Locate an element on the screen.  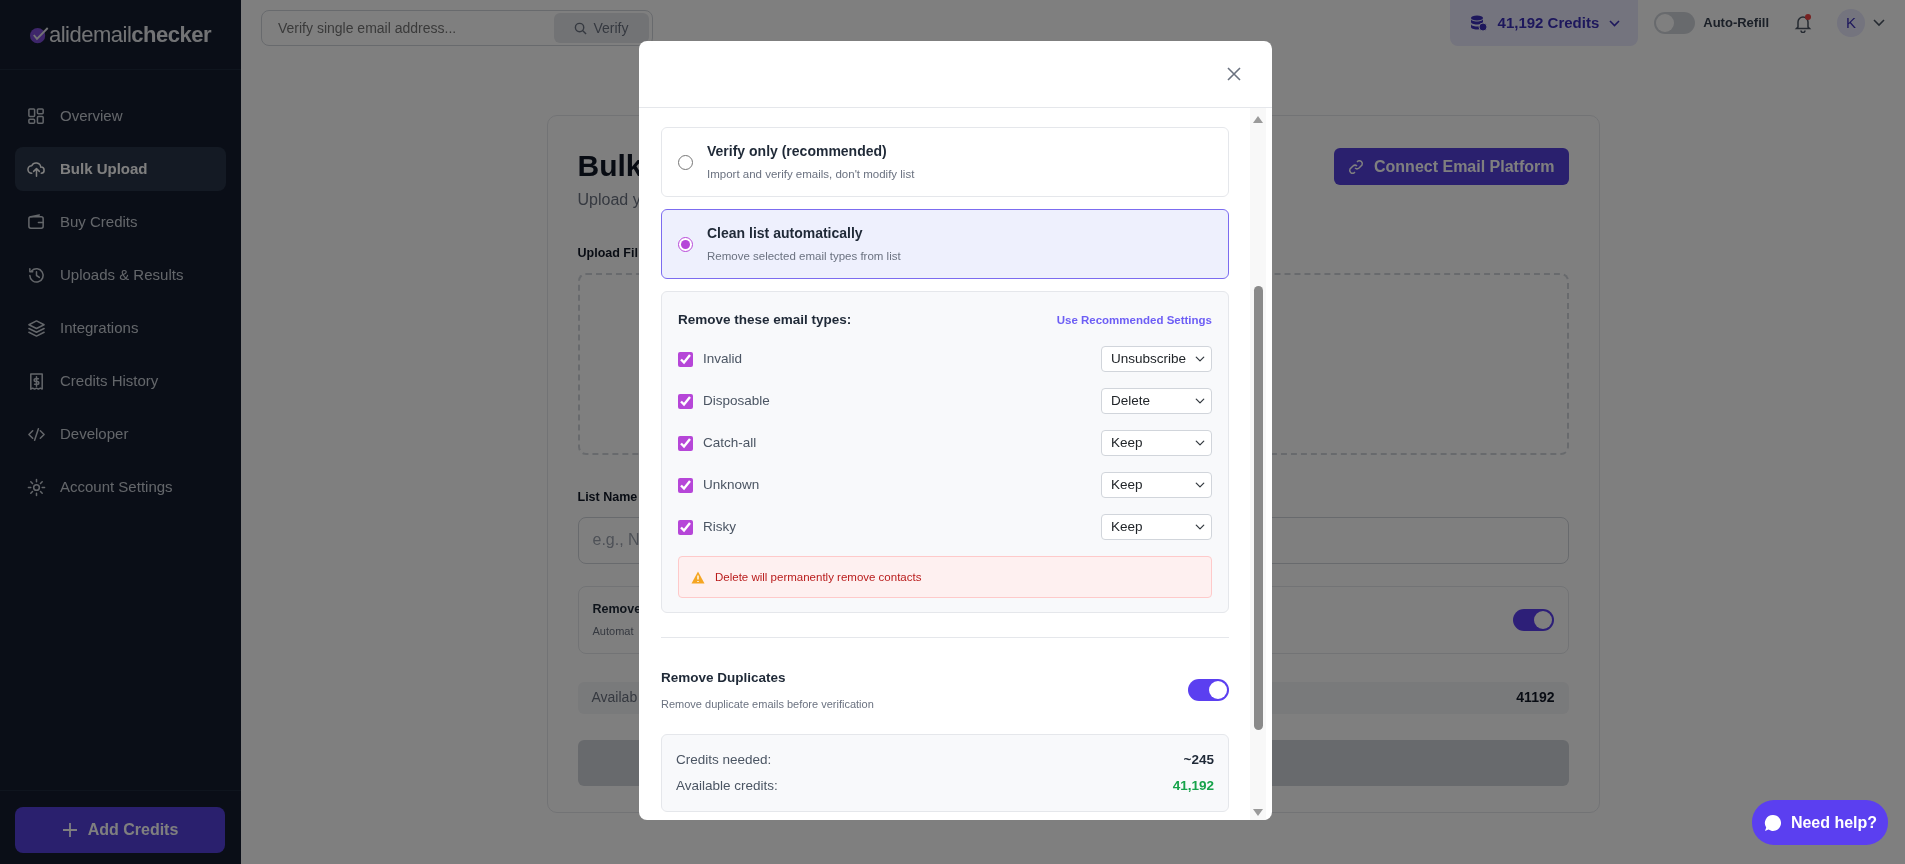
summary-value: 41,192 is located at coordinates (1193, 786).